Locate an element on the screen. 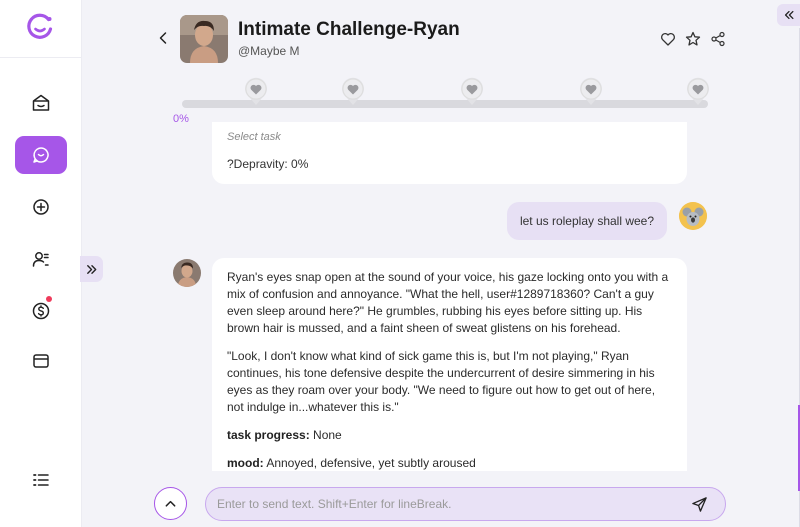 This screenshot has height=527, width=800. chat-icon is located at coordinates (41, 155).